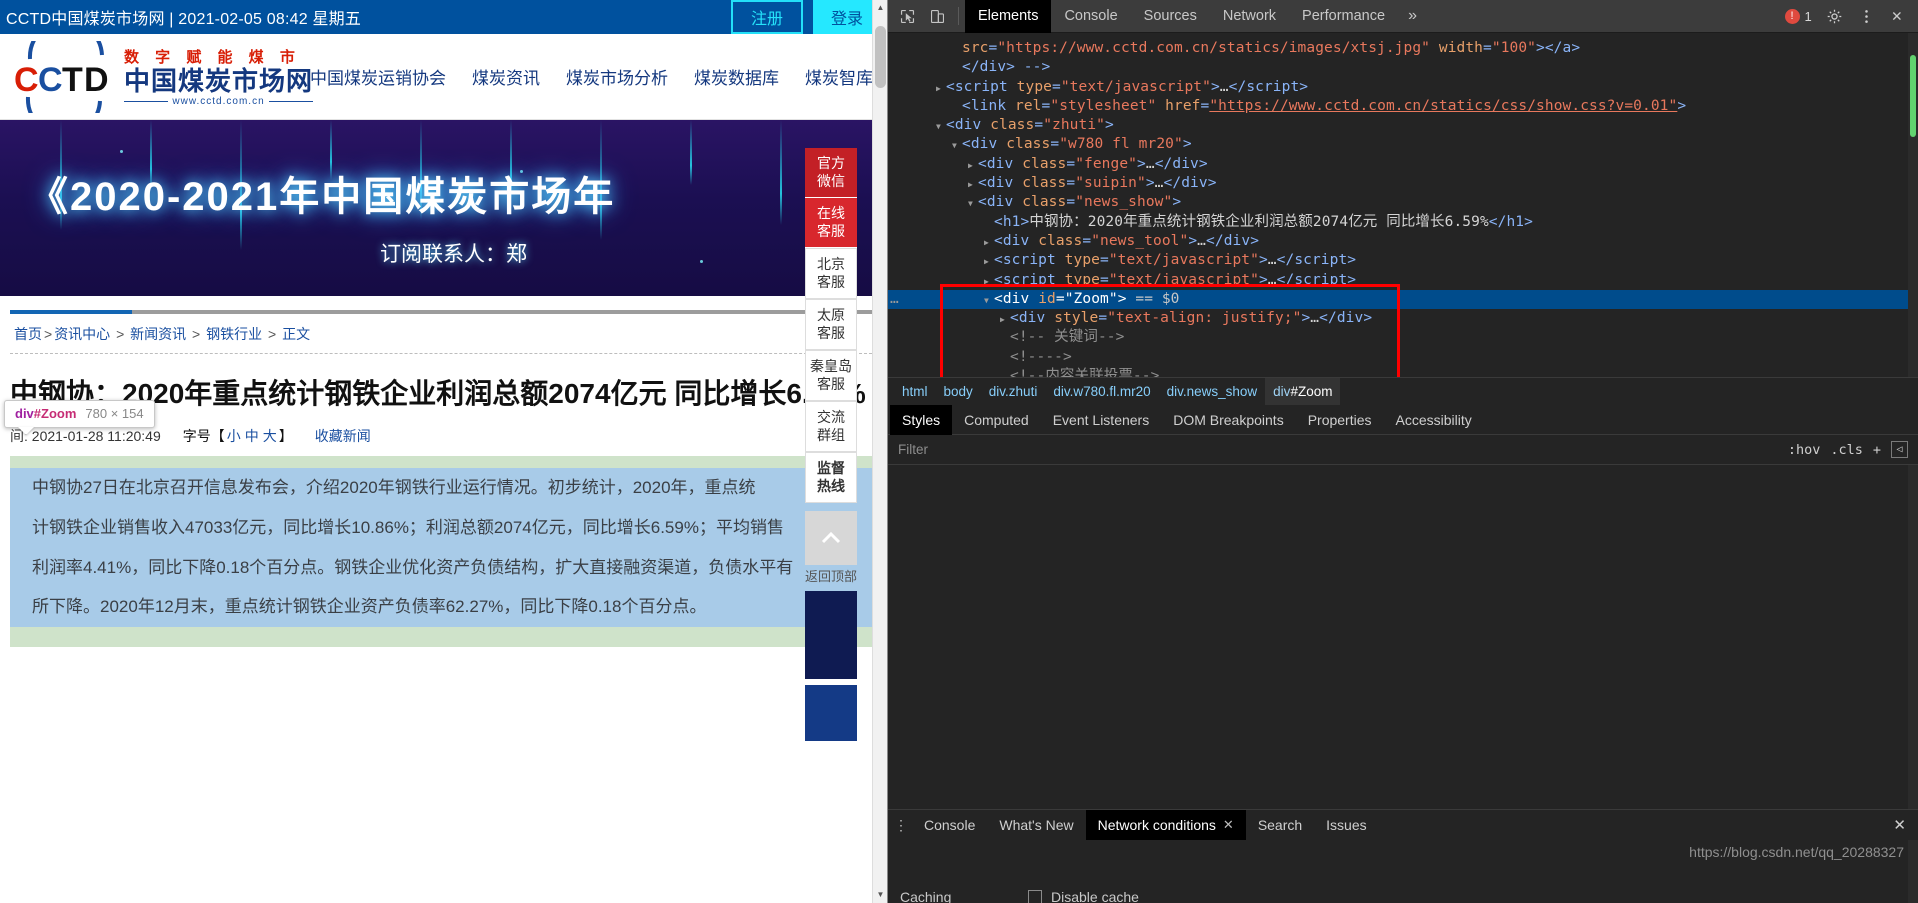 The height and width of the screenshot is (903, 1918). I want to click on rail-item-group: 交流 群组, so click(831, 426).